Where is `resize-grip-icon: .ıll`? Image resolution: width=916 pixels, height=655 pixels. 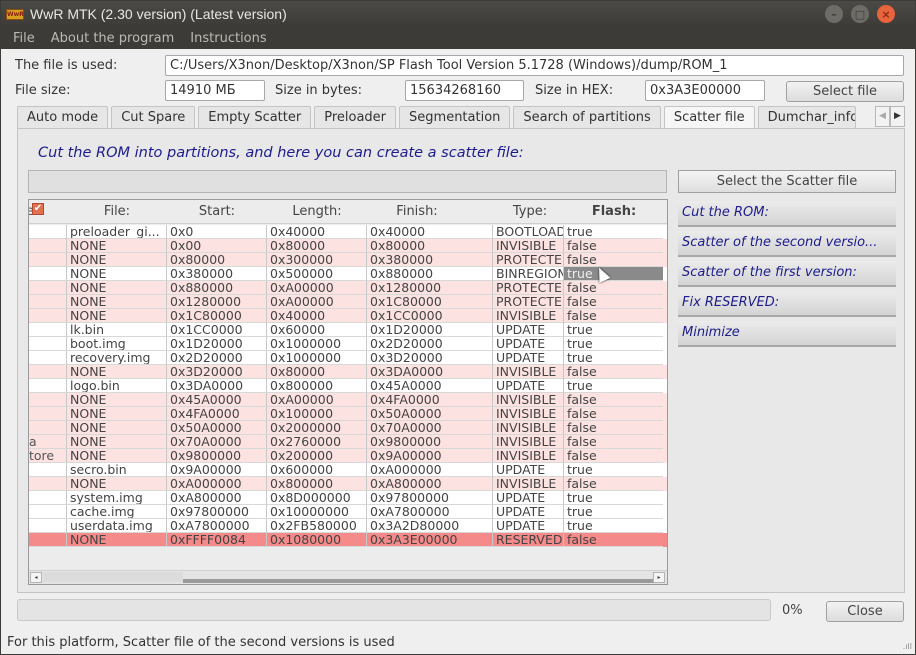 resize-grip-icon: .ıll is located at coordinates (907, 646).